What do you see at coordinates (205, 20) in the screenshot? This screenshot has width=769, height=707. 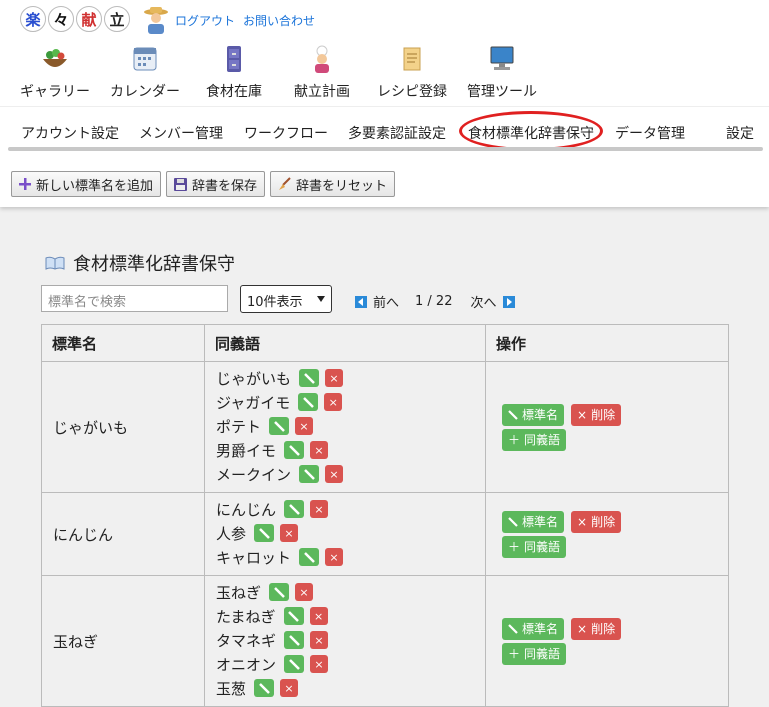 I see `logout-link: ログアウト` at bounding box center [205, 20].